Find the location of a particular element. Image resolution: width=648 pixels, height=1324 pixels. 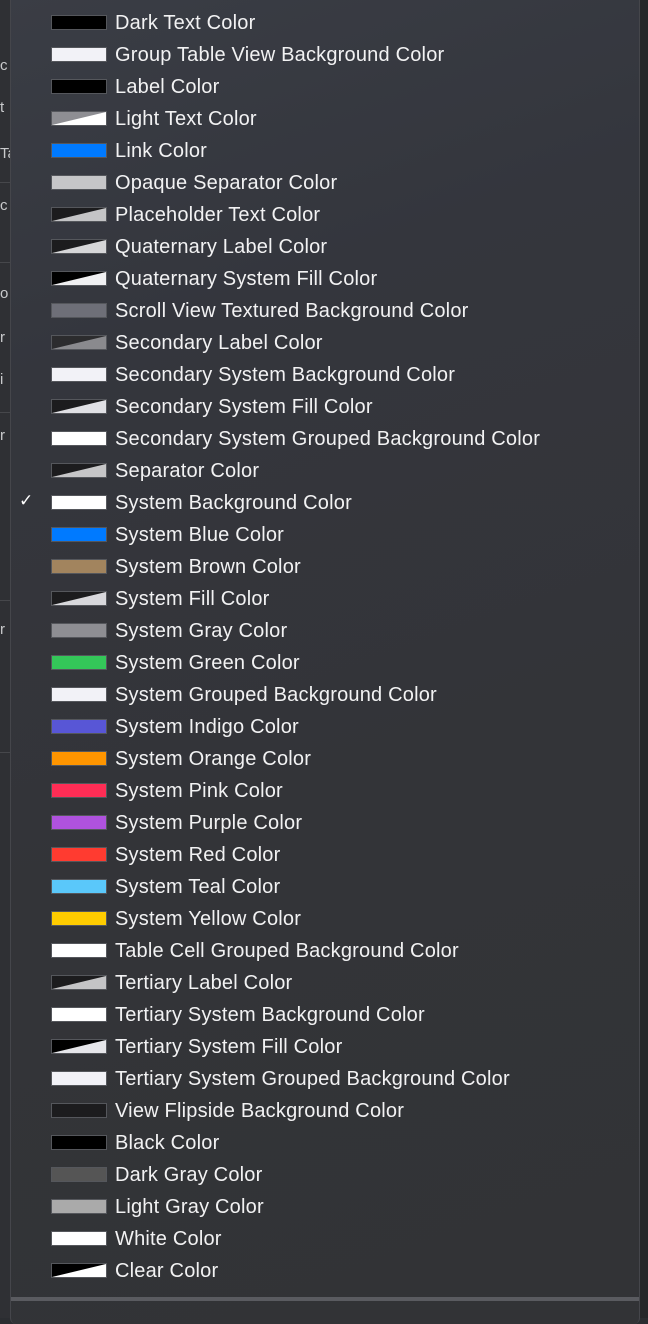

menu-item-color: Label Color is located at coordinates (325, 86).